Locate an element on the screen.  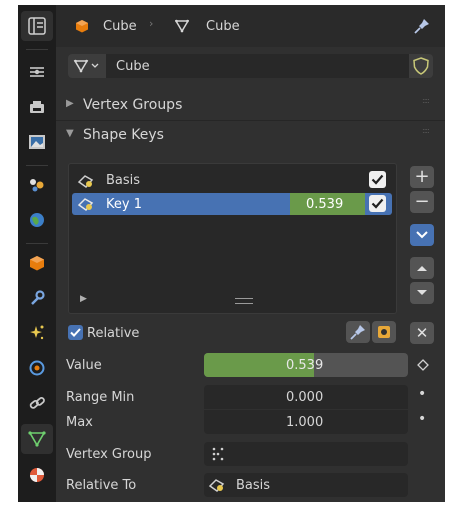
world-icon is located at coordinates (37, 220).